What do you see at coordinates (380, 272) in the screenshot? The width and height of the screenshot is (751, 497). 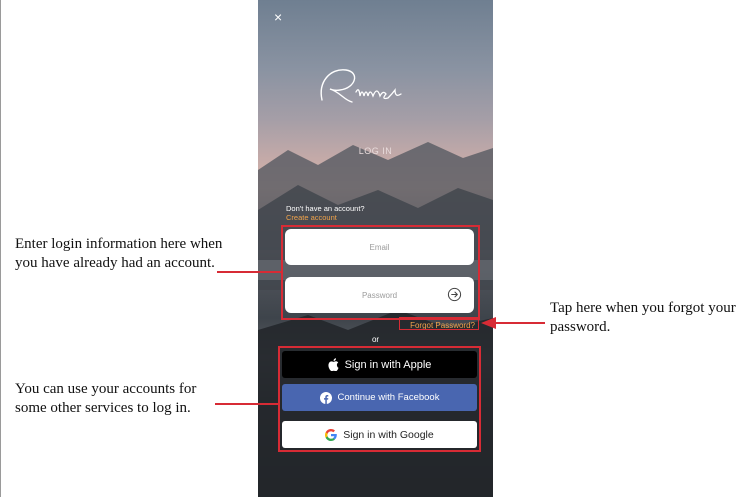 I see `login-fields-highlight` at bounding box center [380, 272].